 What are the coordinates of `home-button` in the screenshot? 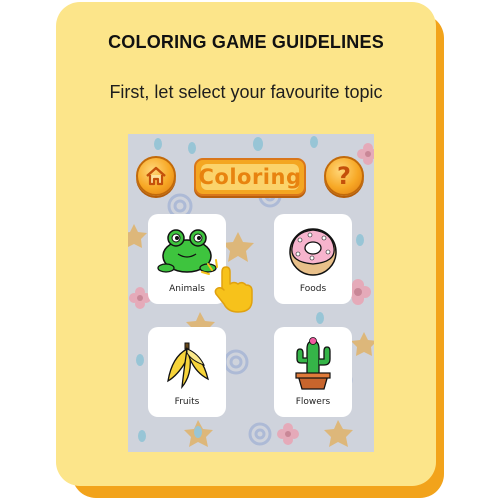 It's located at (156, 176).